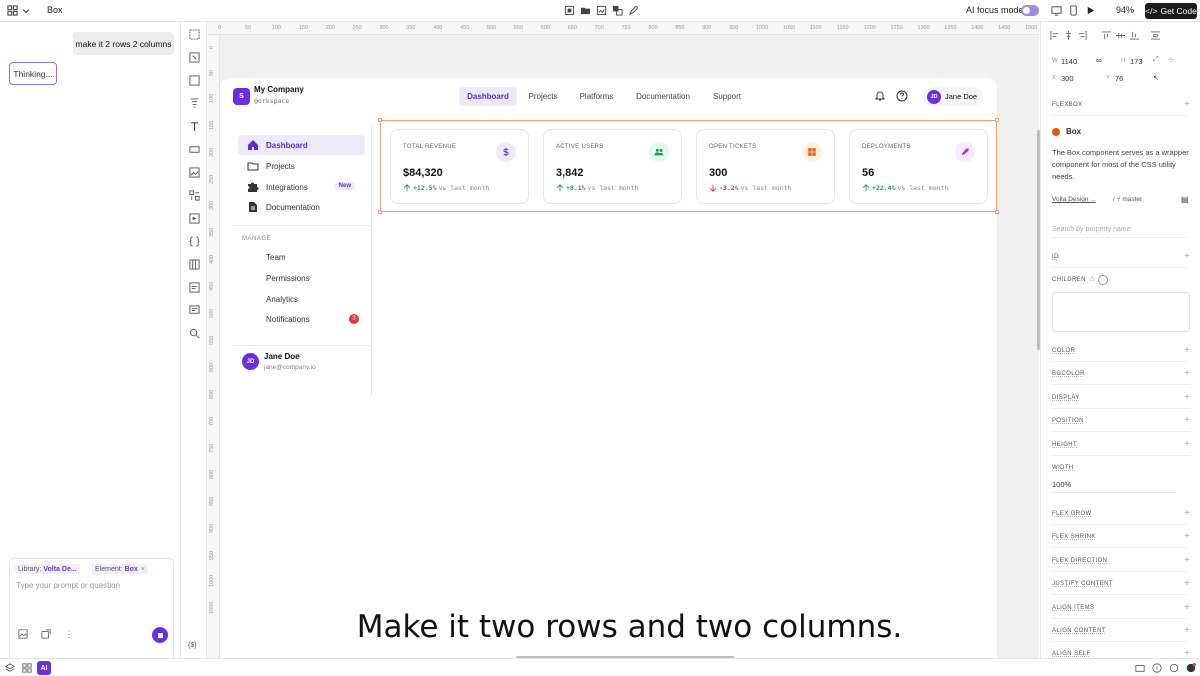 The height and width of the screenshot is (676, 1200). What do you see at coordinates (27, 668) in the screenshot?
I see `grid-icon` at bounding box center [27, 668].